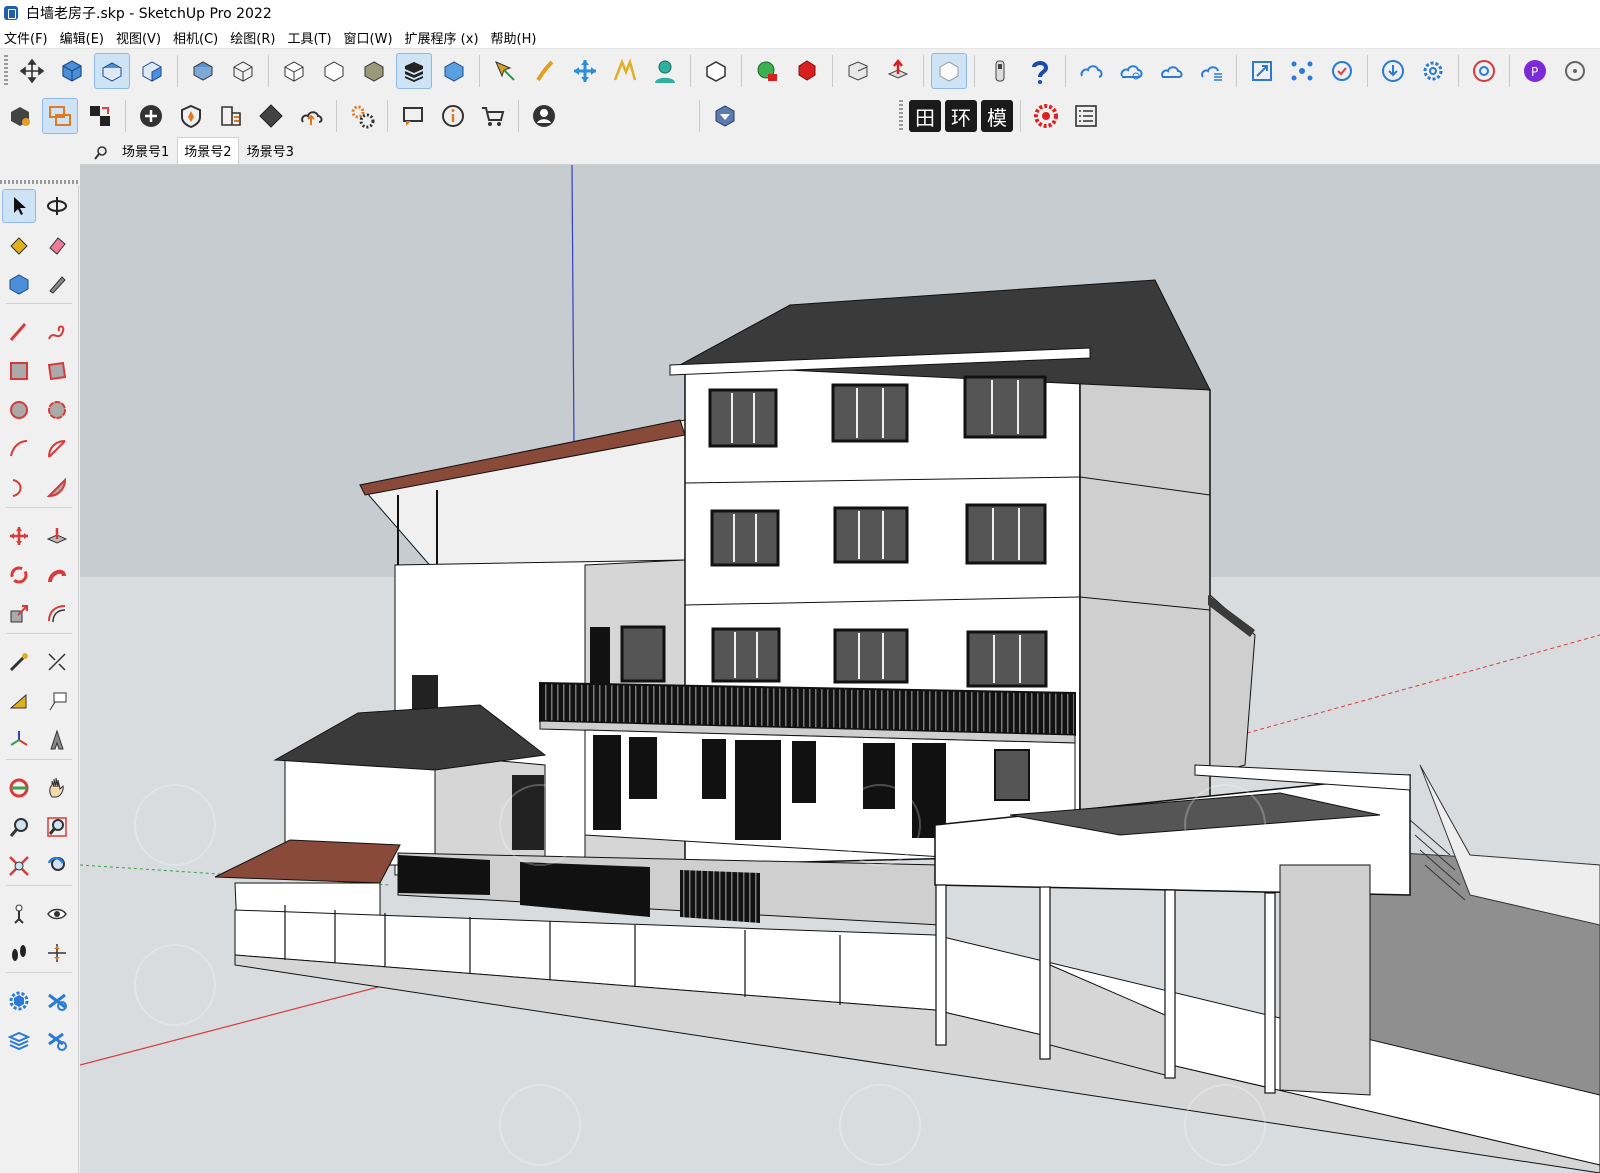  Describe the element at coordinates (1091, 71) in the screenshot. I see `cloud-sync-icon` at that location.